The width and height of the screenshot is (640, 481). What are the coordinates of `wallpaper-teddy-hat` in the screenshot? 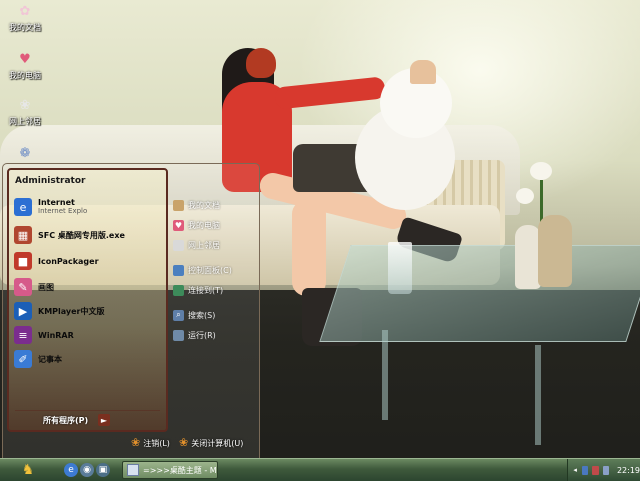 It's located at (423, 72).